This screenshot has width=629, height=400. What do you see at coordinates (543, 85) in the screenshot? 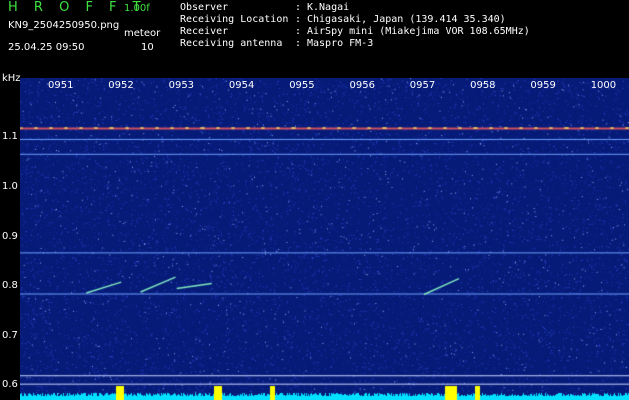
I see `x-tick-label: 0959` at bounding box center [543, 85].